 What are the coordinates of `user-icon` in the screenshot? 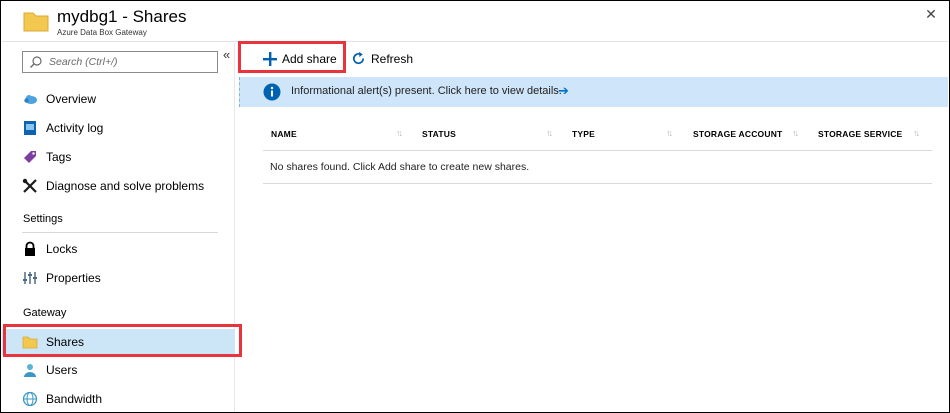 It's located at (30, 370).